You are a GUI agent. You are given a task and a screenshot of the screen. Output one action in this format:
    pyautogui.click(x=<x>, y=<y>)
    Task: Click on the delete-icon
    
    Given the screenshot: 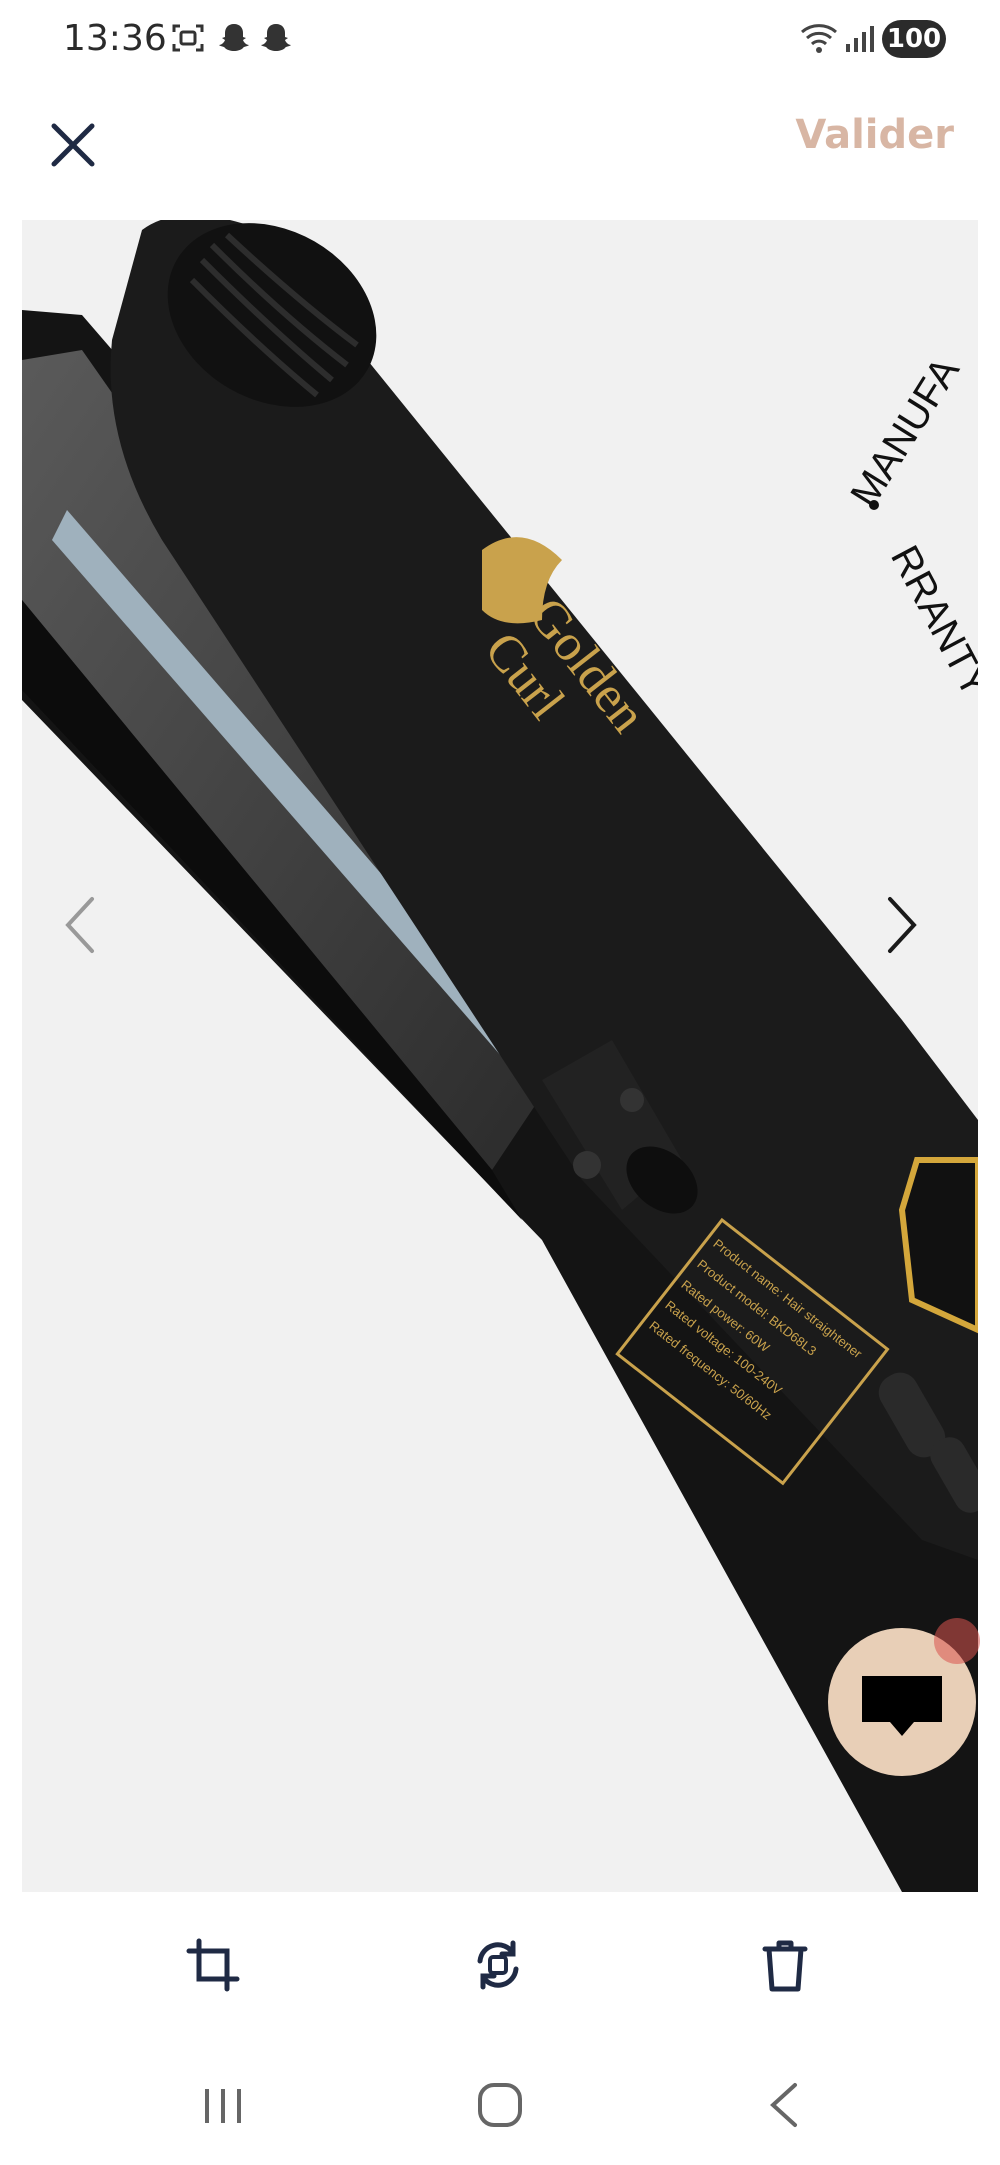 What is the action you would take?
    pyautogui.click(x=785, y=1965)
    